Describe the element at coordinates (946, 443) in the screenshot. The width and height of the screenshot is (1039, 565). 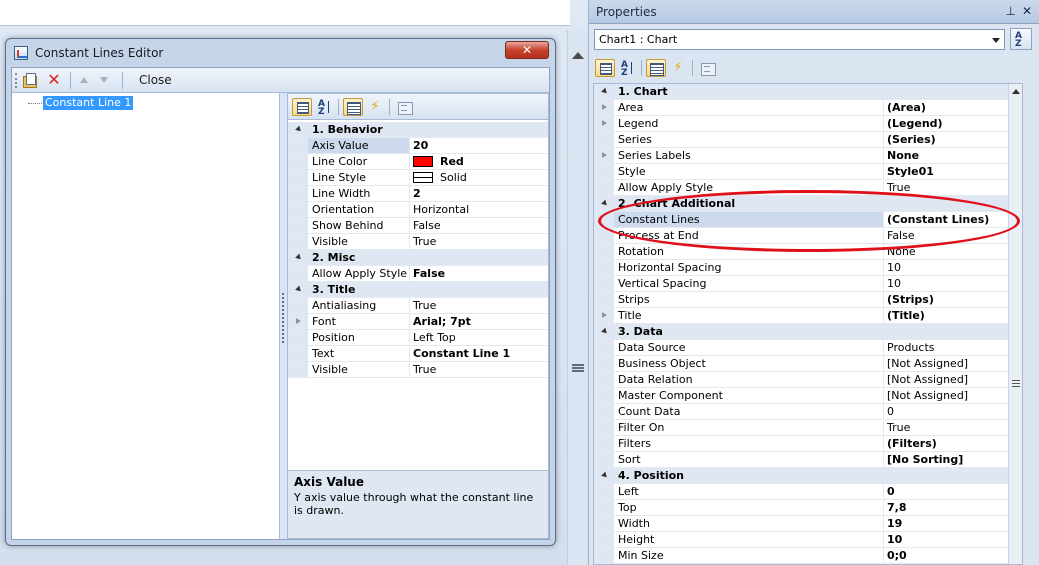
I see `property-value: (Filters)` at that location.